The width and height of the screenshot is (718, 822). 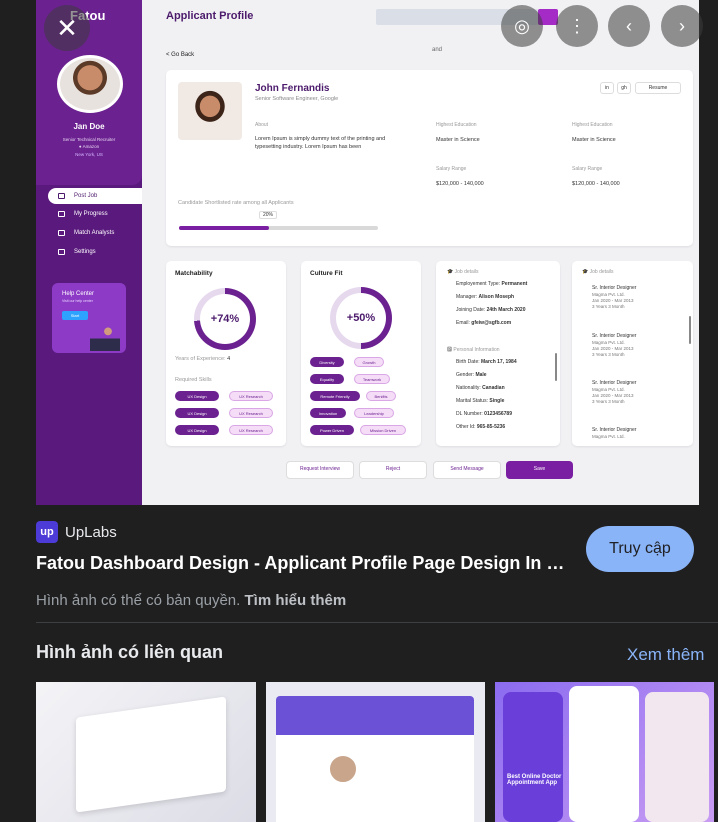 I want to click on send-message-button: Send Message, so click(x=467, y=470).